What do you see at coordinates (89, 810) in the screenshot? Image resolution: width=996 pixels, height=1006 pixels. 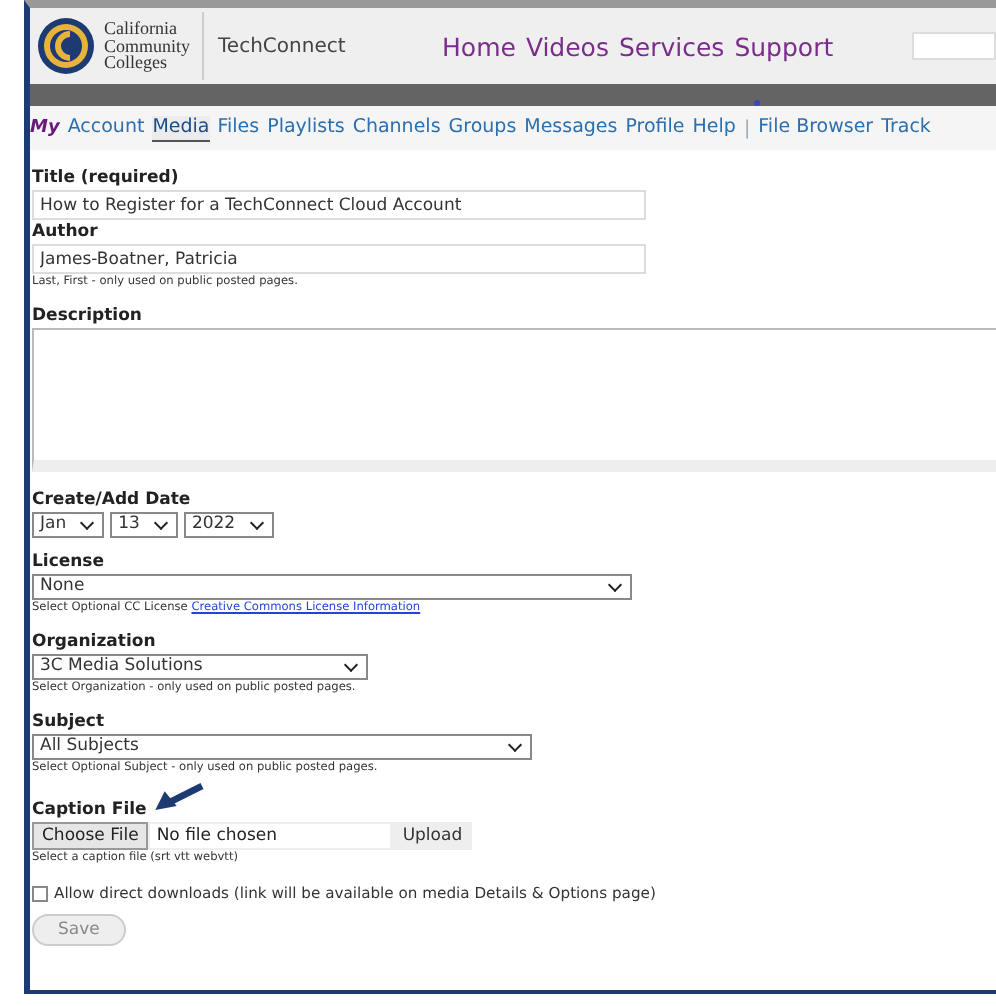 I see `field-label: Caption File` at bounding box center [89, 810].